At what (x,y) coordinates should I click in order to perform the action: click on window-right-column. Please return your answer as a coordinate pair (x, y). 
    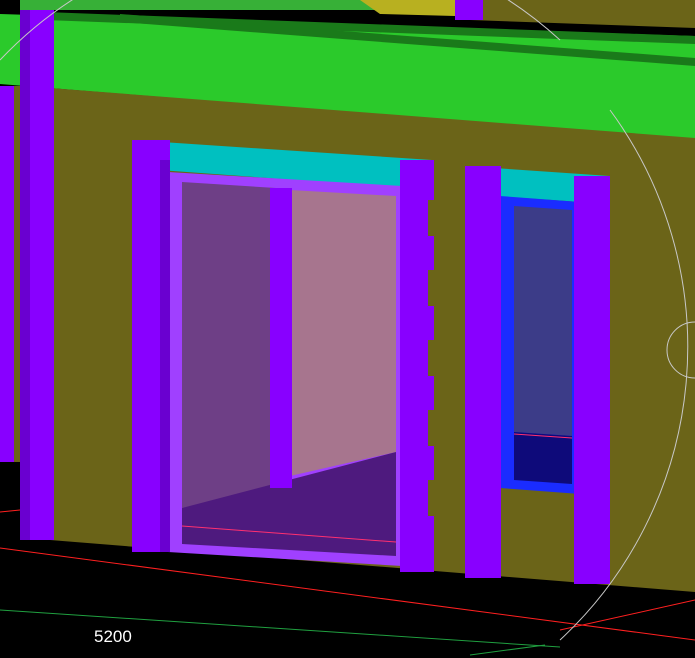
    Looking at the image, I should click on (592, 380).